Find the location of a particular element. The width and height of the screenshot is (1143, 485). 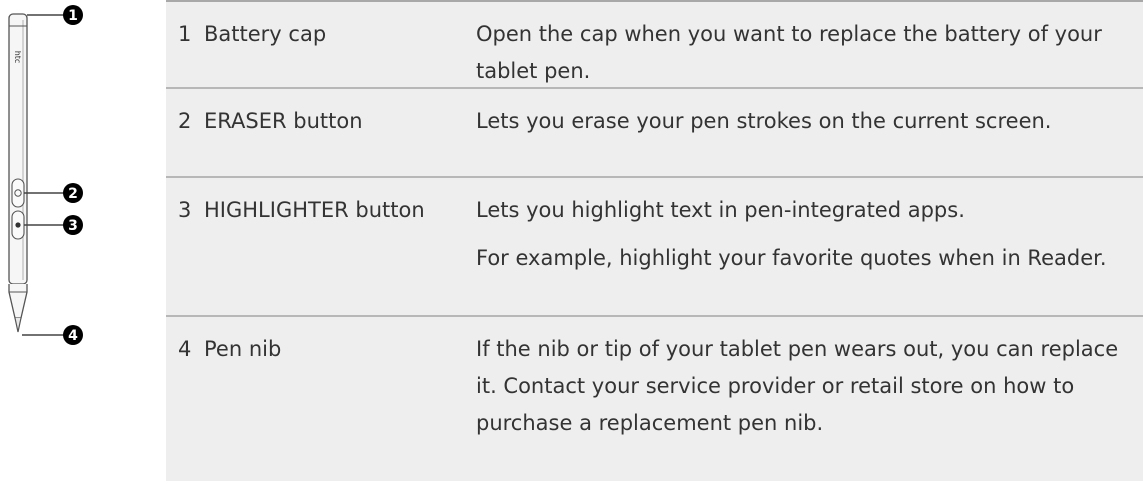

callout-number-4: 4 is located at coordinates (73, 336).